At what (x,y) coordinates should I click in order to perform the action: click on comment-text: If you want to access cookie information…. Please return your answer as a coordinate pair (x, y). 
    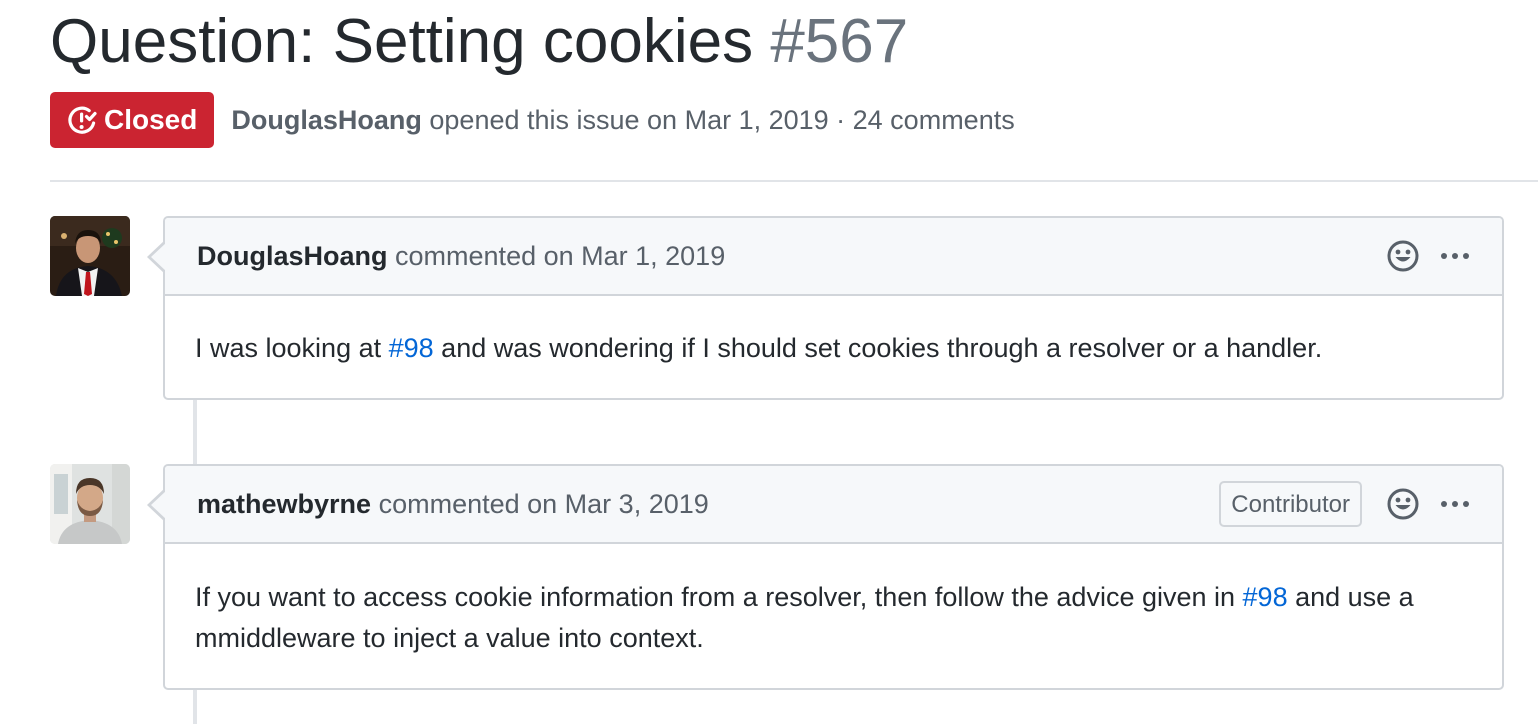
    Looking at the image, I should click on (719, 597).